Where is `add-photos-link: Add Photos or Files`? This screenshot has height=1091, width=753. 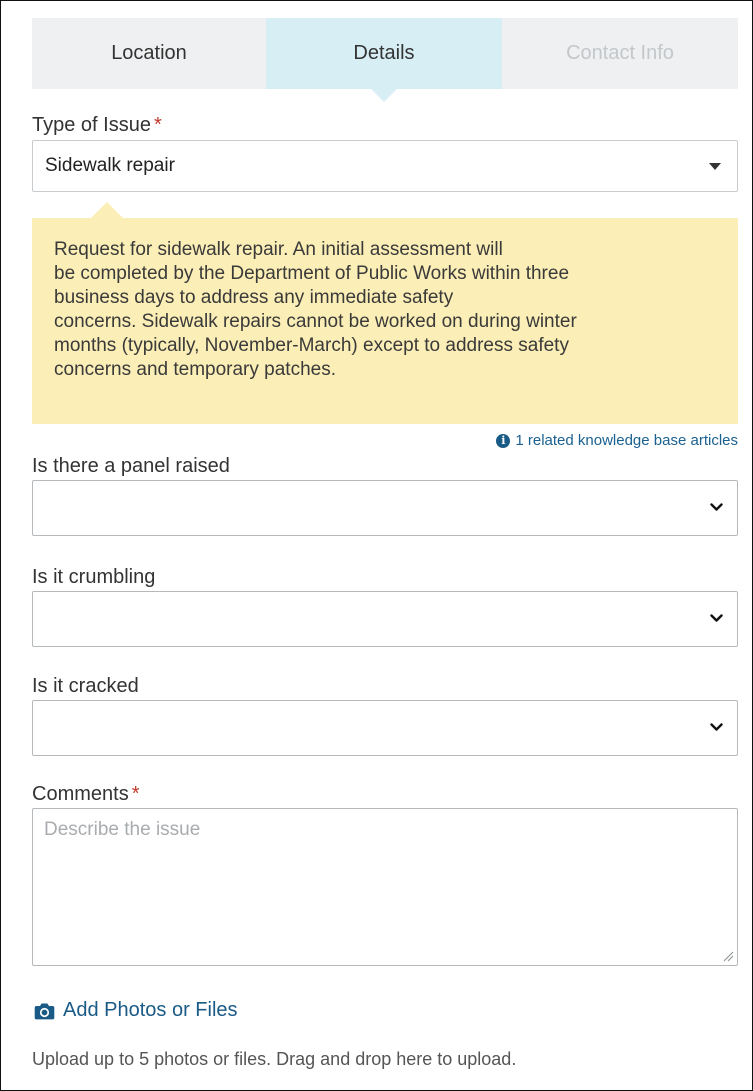 add-photos-link: Add Photos or Files is located at coordinates (136, 1010).